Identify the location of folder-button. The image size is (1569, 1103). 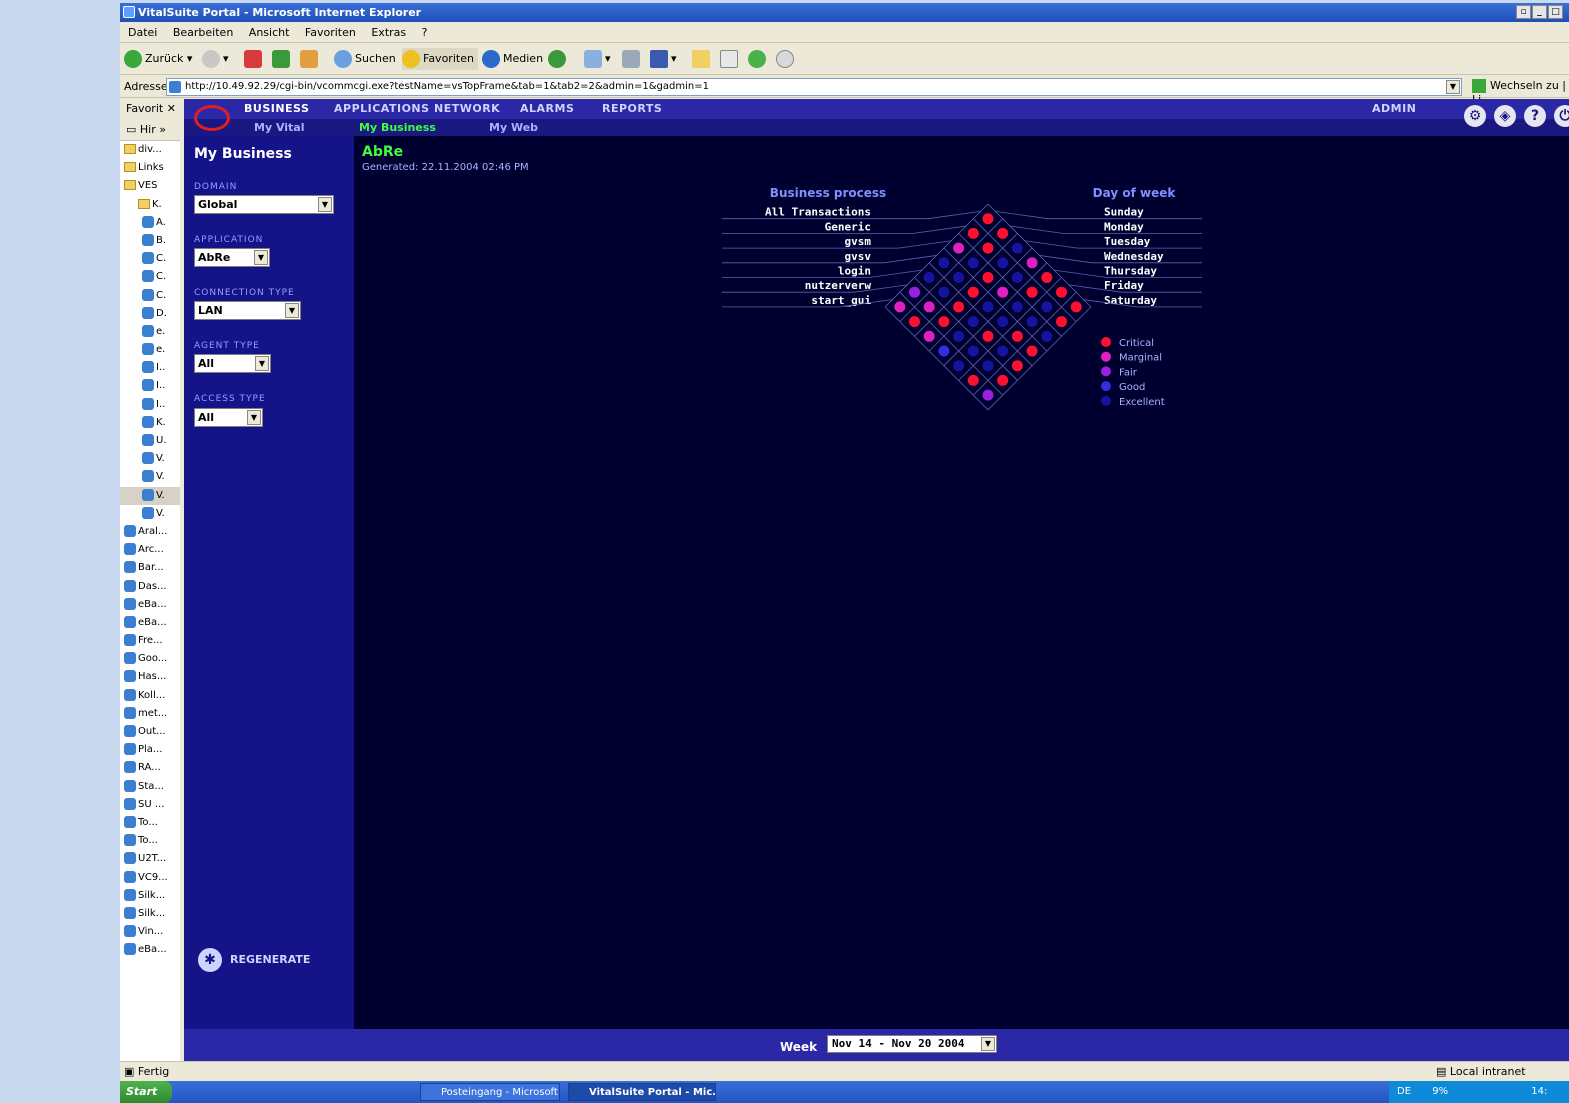
(702, 59).